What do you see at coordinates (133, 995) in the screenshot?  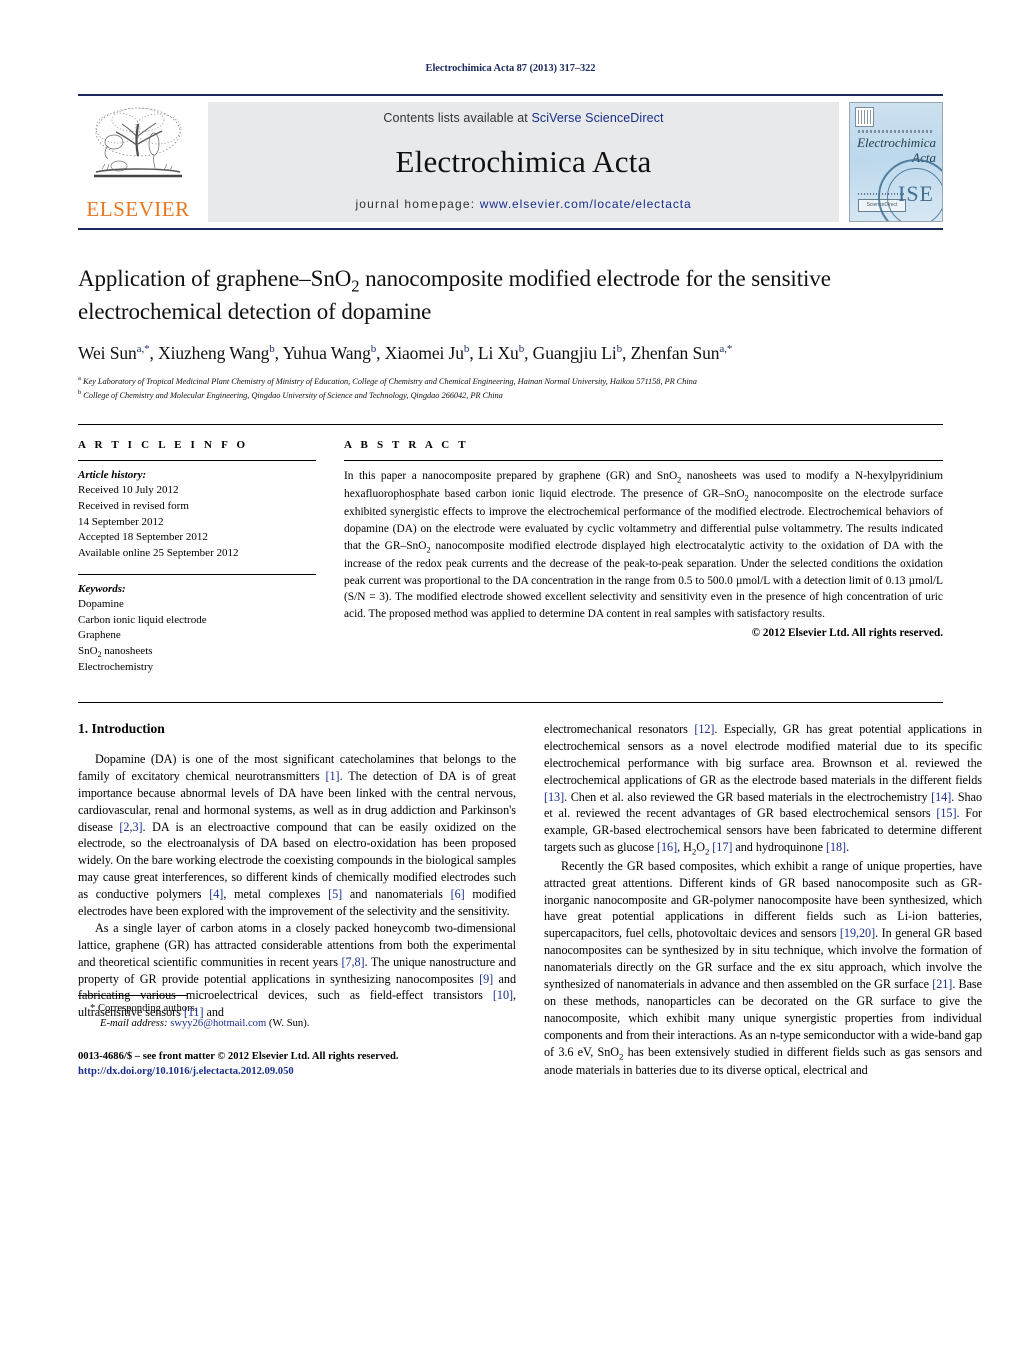 I see `footnote-rule` at bounding box center [133, 995].